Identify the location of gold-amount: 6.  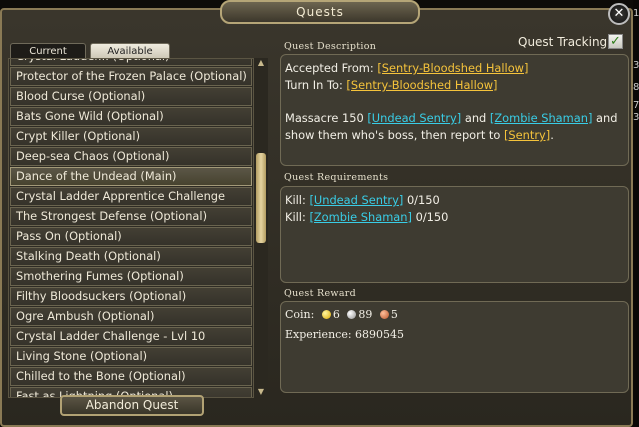
(336, 314).